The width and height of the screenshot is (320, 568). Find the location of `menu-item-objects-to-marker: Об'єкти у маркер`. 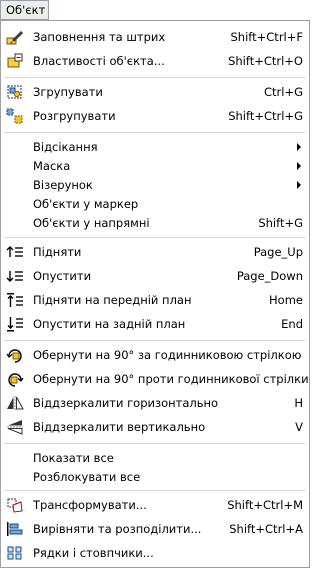

menu-item-objects-to-marker: Об'єкти у маркер is located at coordinates (155, 204).